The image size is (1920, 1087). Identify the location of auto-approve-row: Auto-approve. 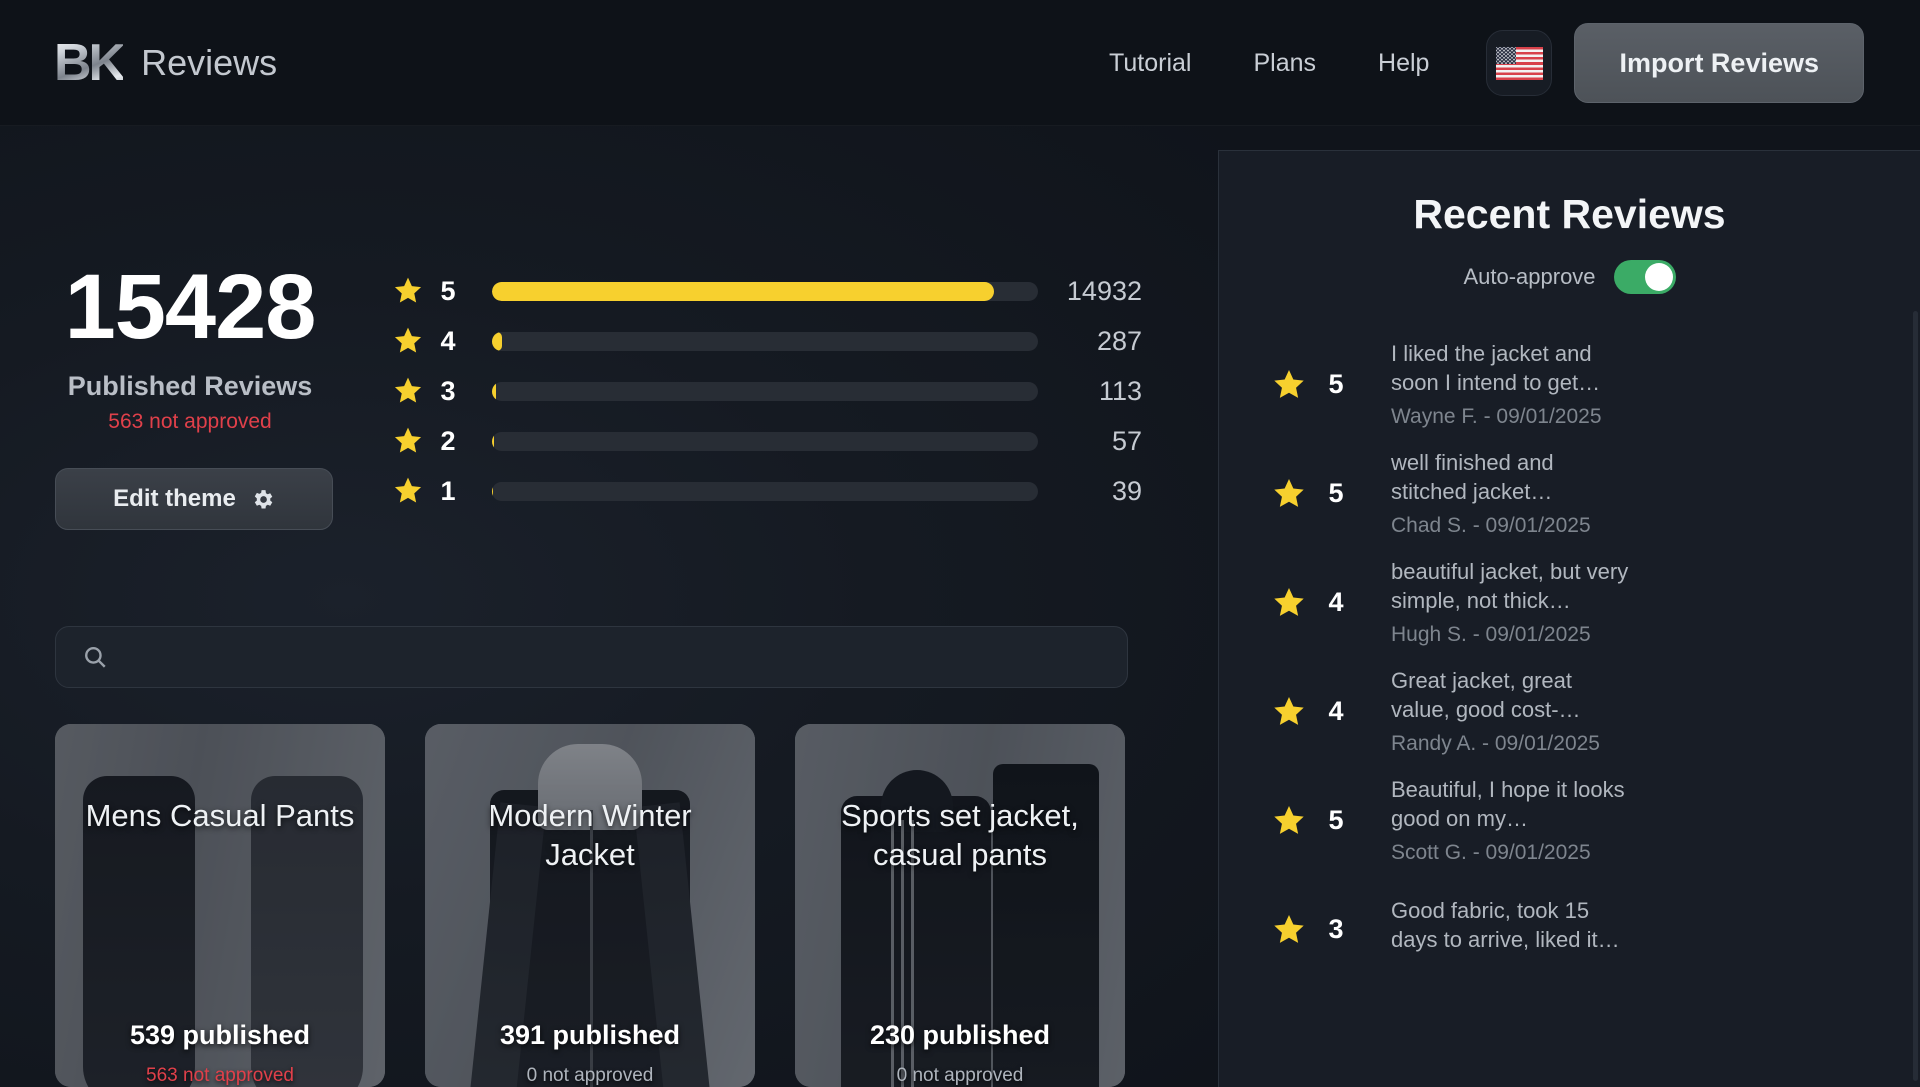
(1569, 277).